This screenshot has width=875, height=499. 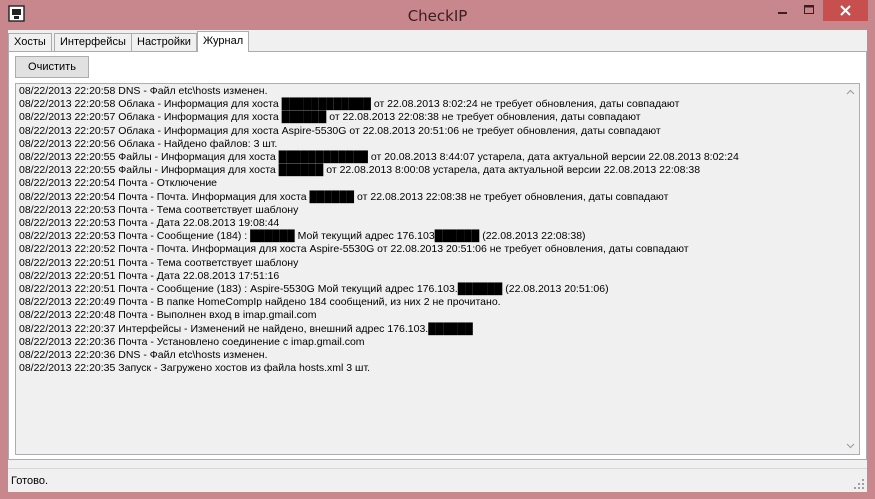 What do you see at coordinates (859, 484) in the screenshot?
I see `resize-grip-icon` at bounding box center [859, 484].